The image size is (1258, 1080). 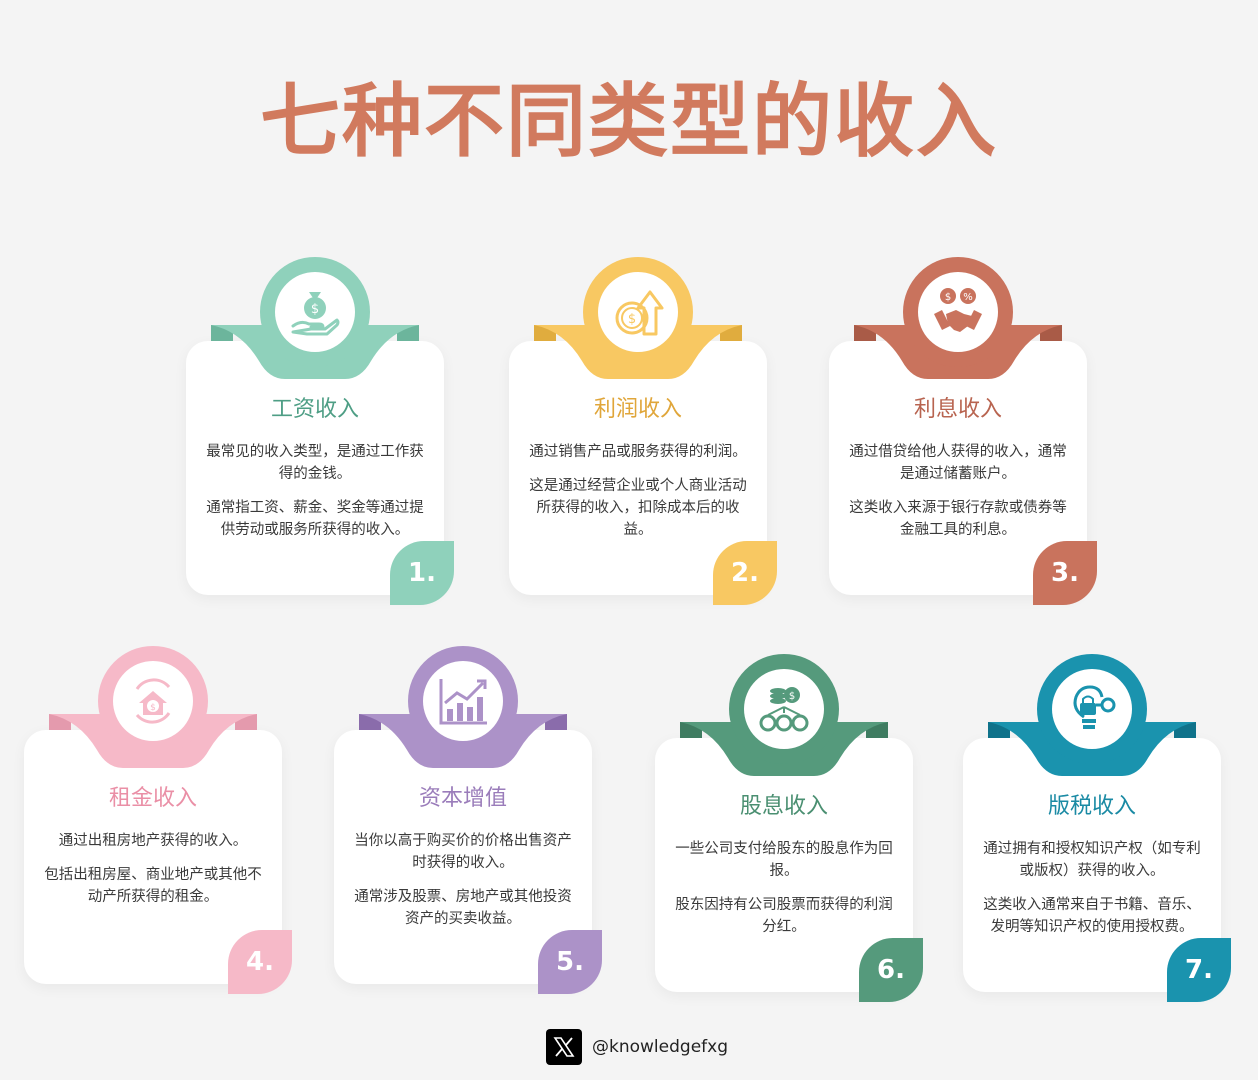 I want to click on card-number: 3., so click(x=1065, y=573).